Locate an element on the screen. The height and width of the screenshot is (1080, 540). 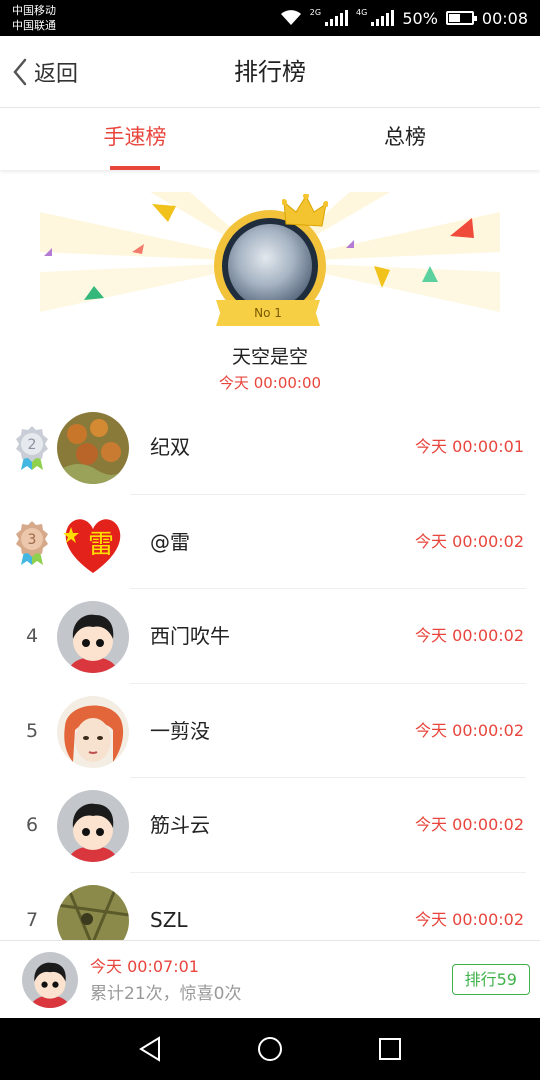
list-item: 3 雷 @雷 今天 00:00:02 is located at coordinates (270, 542).